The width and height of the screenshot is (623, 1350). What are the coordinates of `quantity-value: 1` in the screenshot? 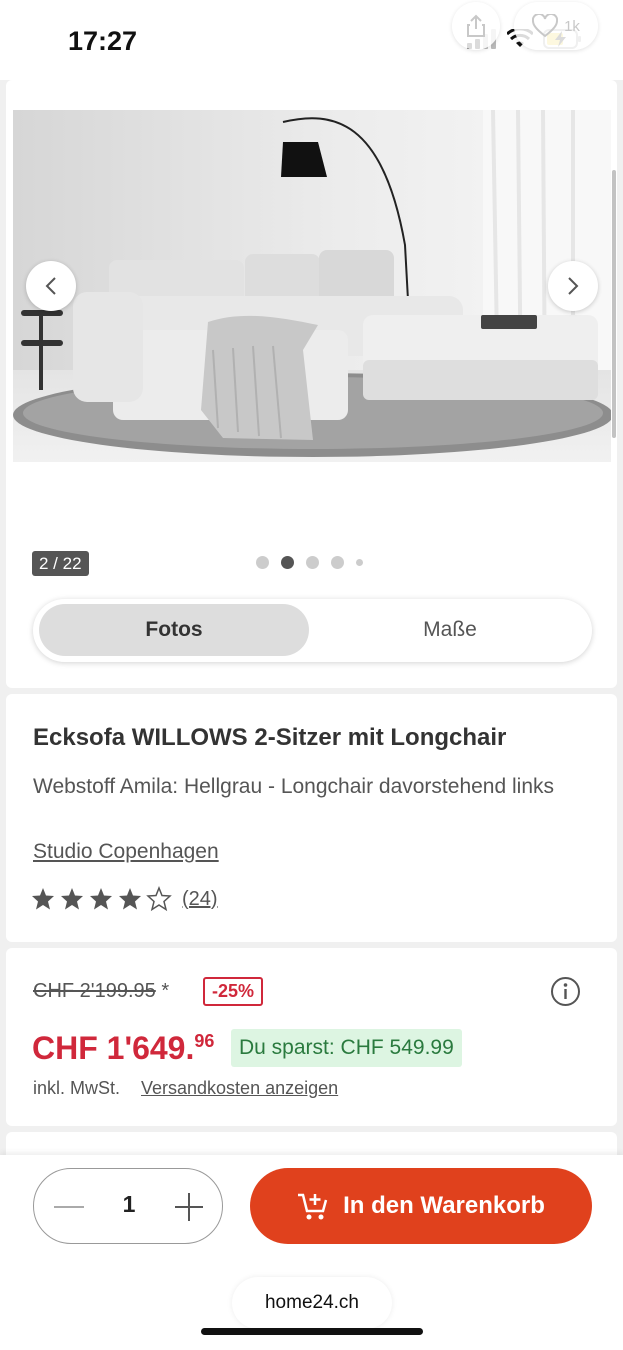 It's located at (129, 1204).